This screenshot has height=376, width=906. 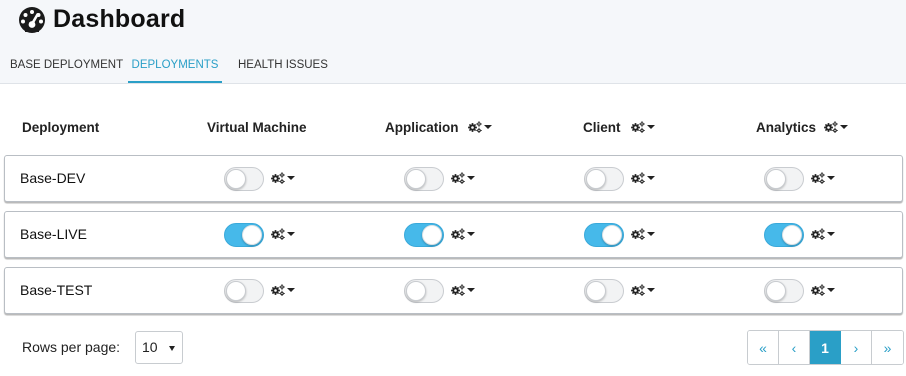 I want to click on tab-label: HEALTH ISSUES, so click(x=283, y=65).